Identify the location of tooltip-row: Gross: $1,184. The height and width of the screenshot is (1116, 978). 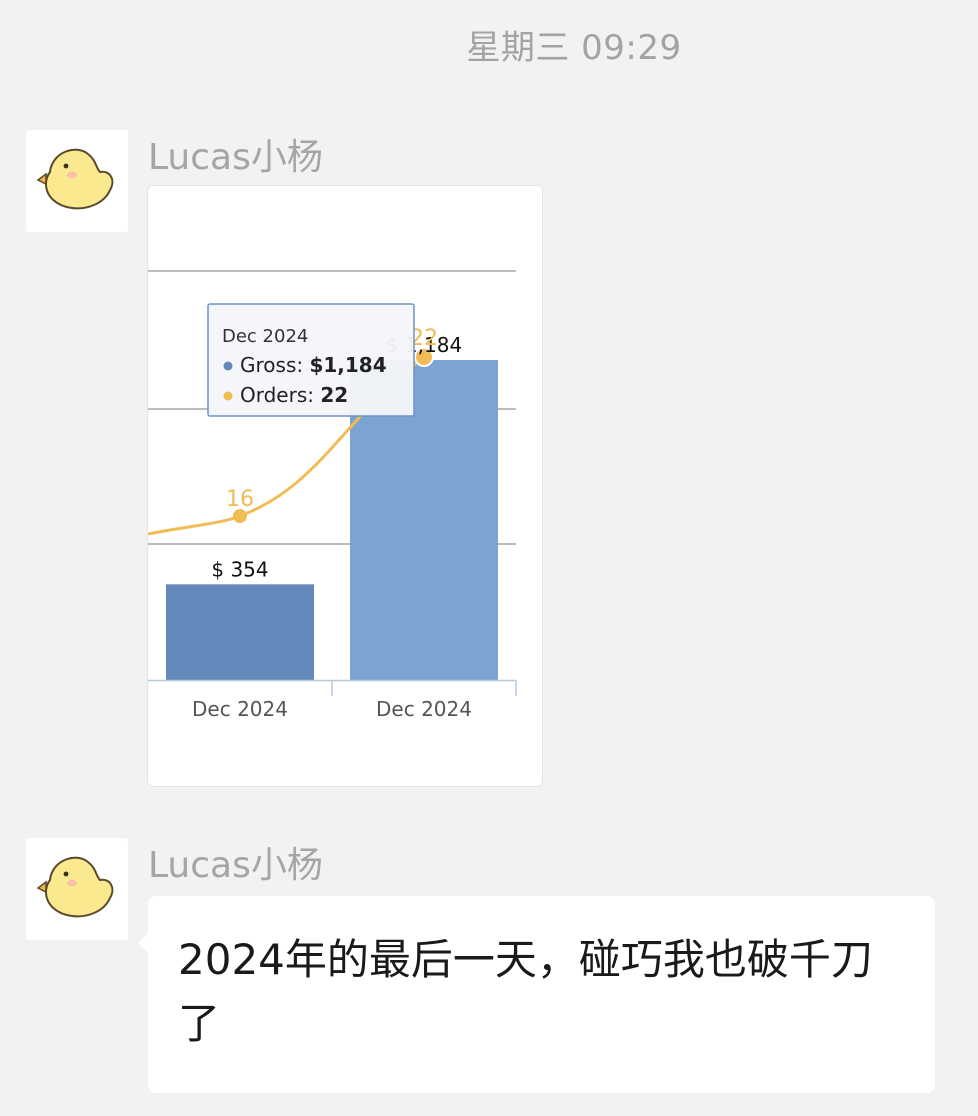
(313, 365).